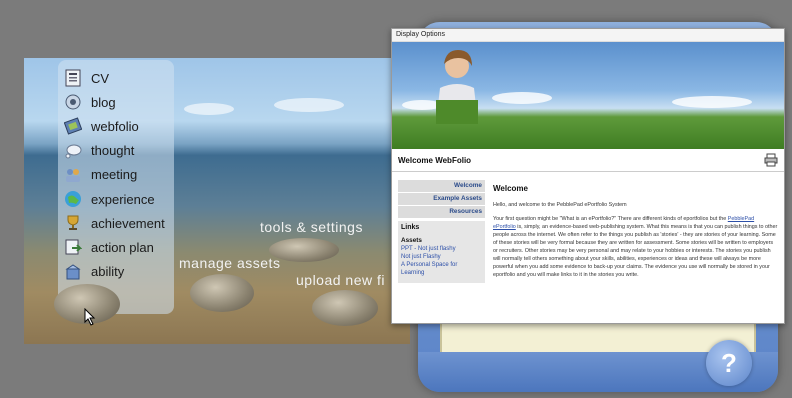 The width and height of the screenshot is (792, 398). Describe the element at coordinates (73, 175) in the screenshot. I see `meeting-icon` at that location.